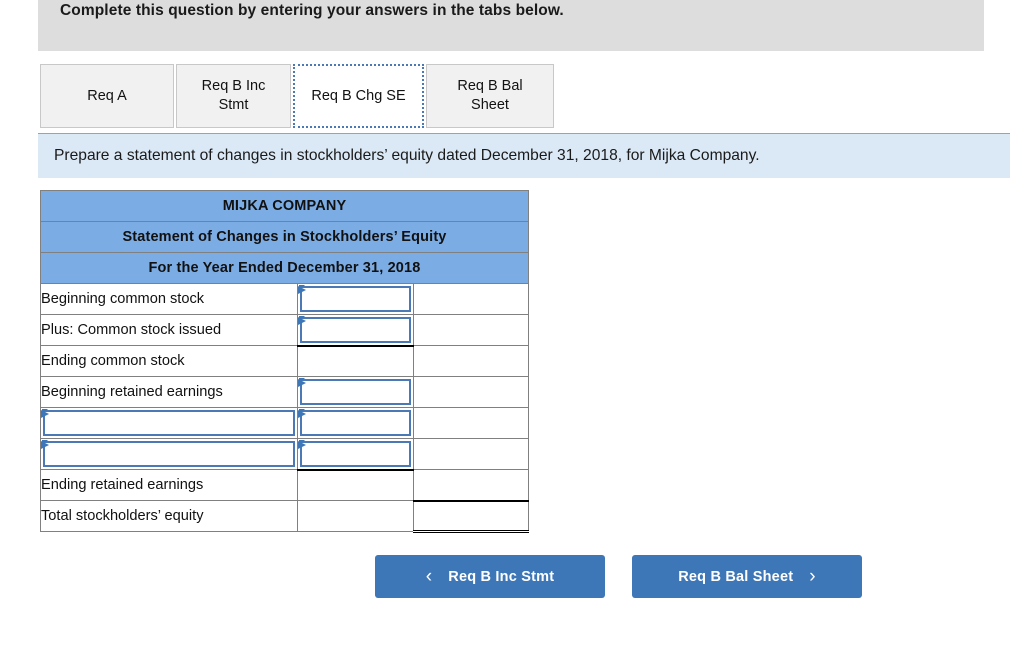 The height and width of the screenshot is (653, 1024). I want to click on table-header-row-period: For the Year Ended December 31, 2018, so click(284, 268).